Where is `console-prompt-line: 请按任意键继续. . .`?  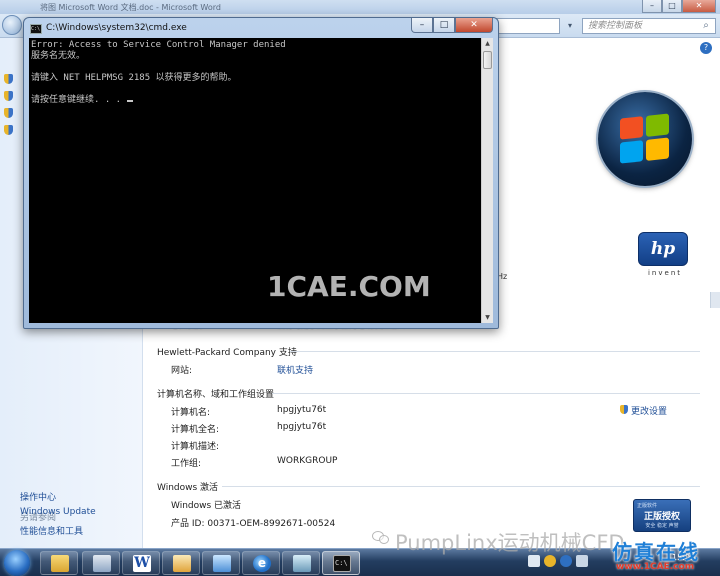
console-prompt-line: 请按任意键继续. . . is located at coordinates (158, 100).